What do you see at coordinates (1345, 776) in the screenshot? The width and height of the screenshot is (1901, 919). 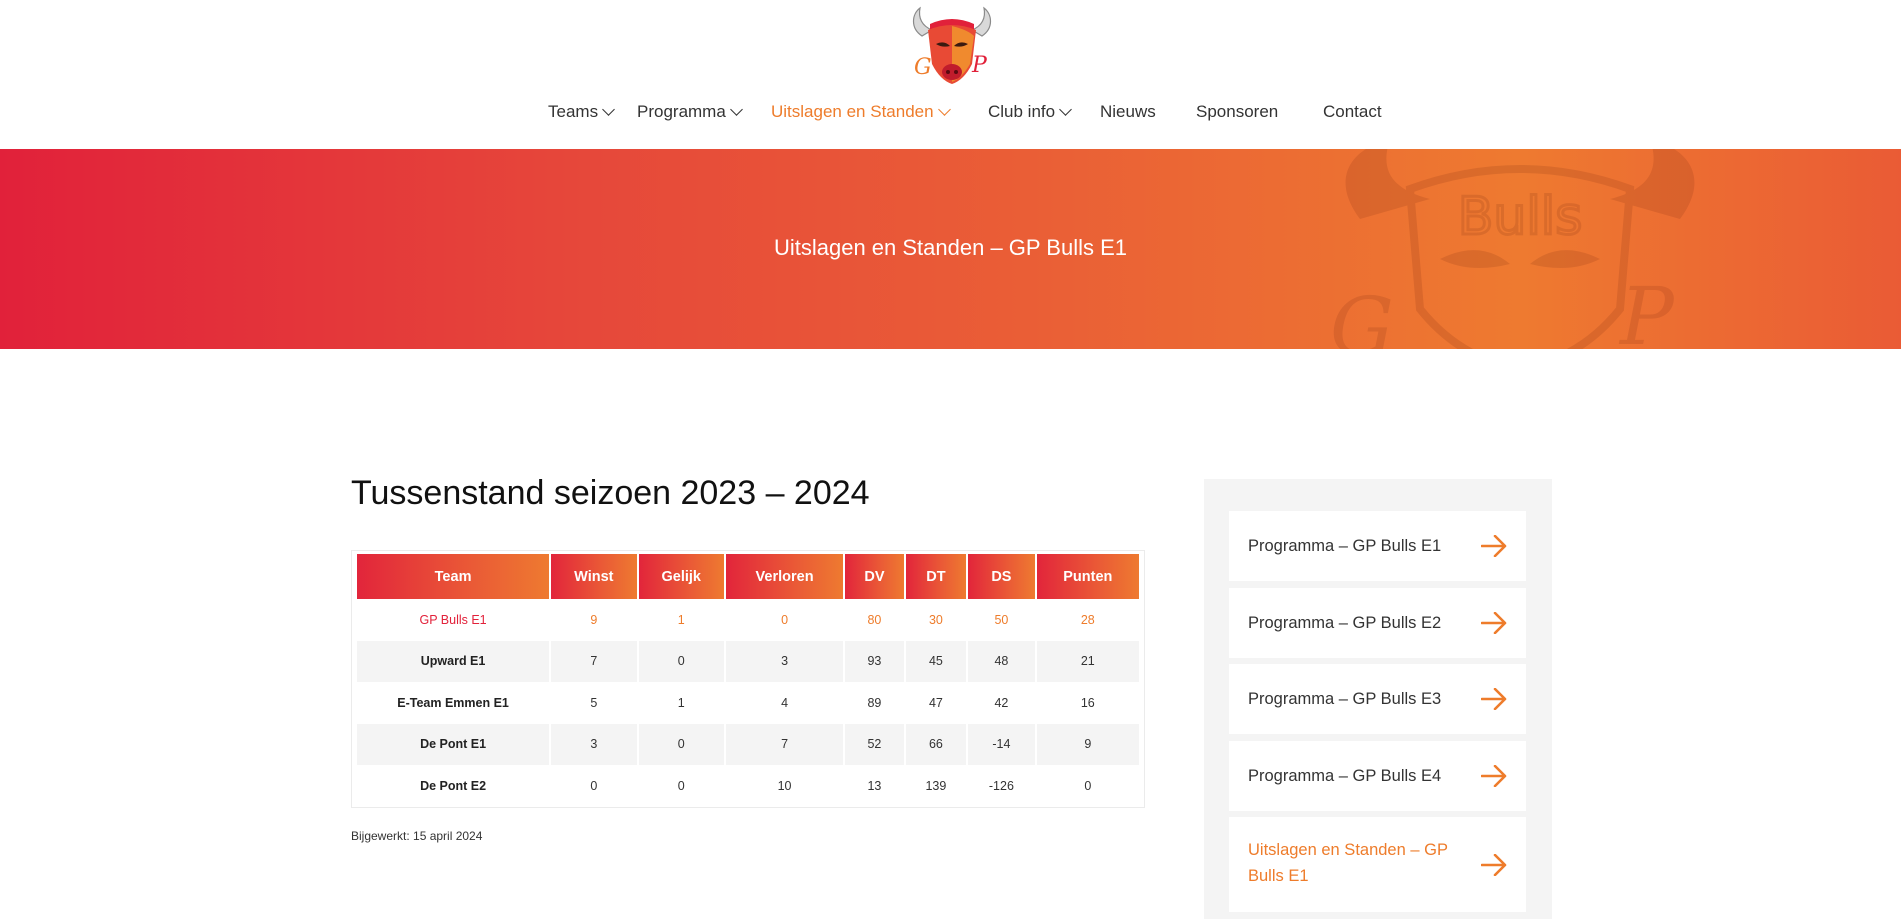 I see `sidebar-link-label: Programma – GP Bulls E4` at bounding box center [1345, 776].